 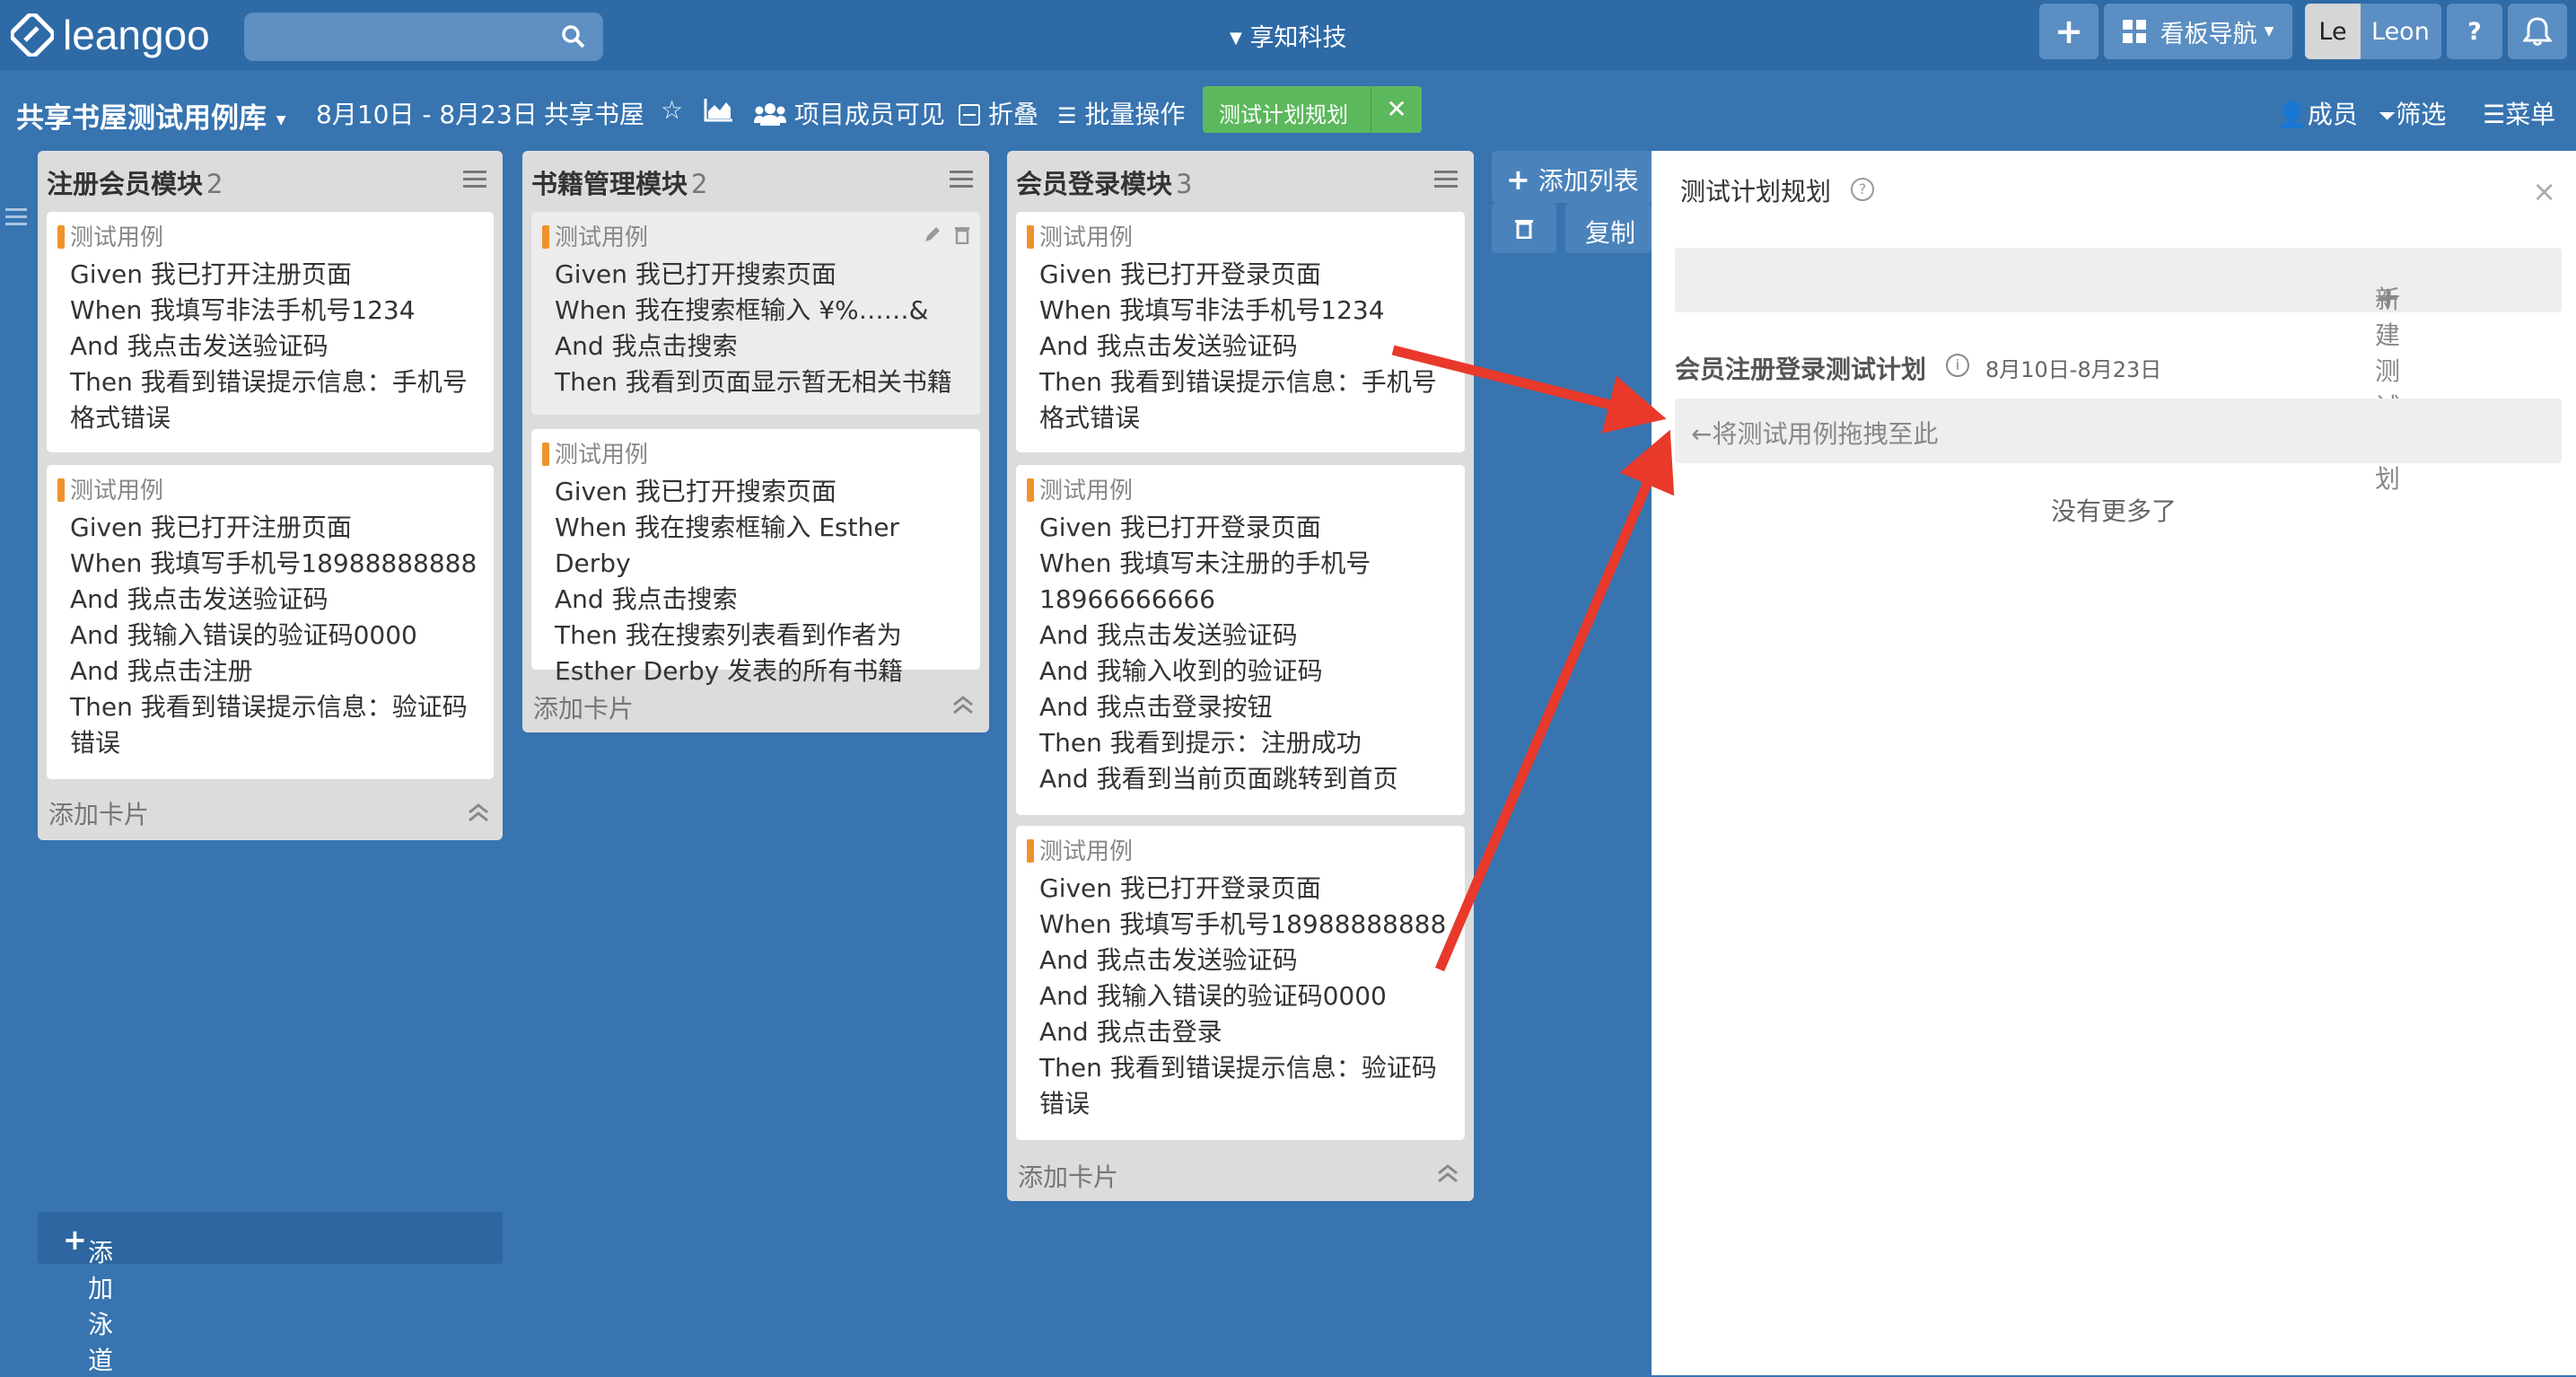 I want to click on chart-icon, so click(x=719, y=110).